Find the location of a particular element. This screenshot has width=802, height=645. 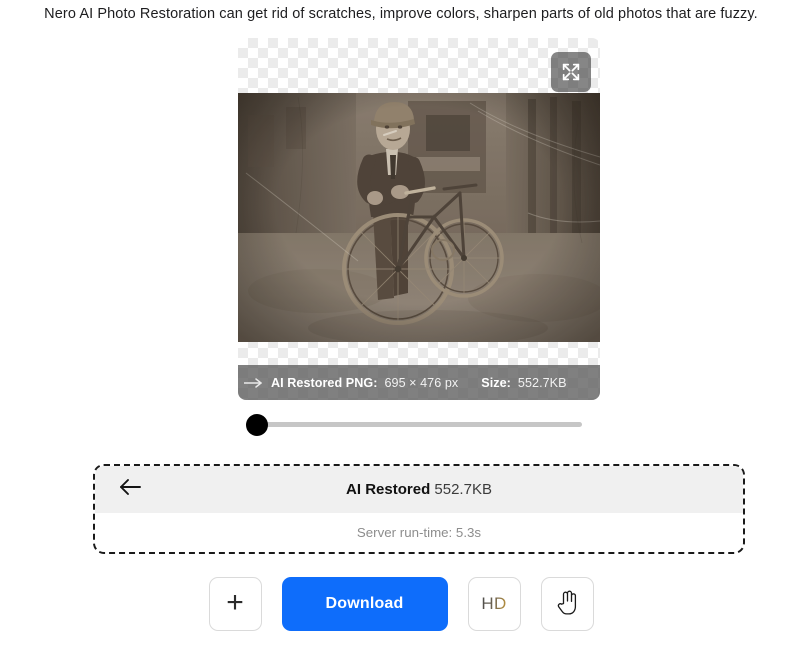

result-title-size: 552.7KB is located at coordinates (463, 489).